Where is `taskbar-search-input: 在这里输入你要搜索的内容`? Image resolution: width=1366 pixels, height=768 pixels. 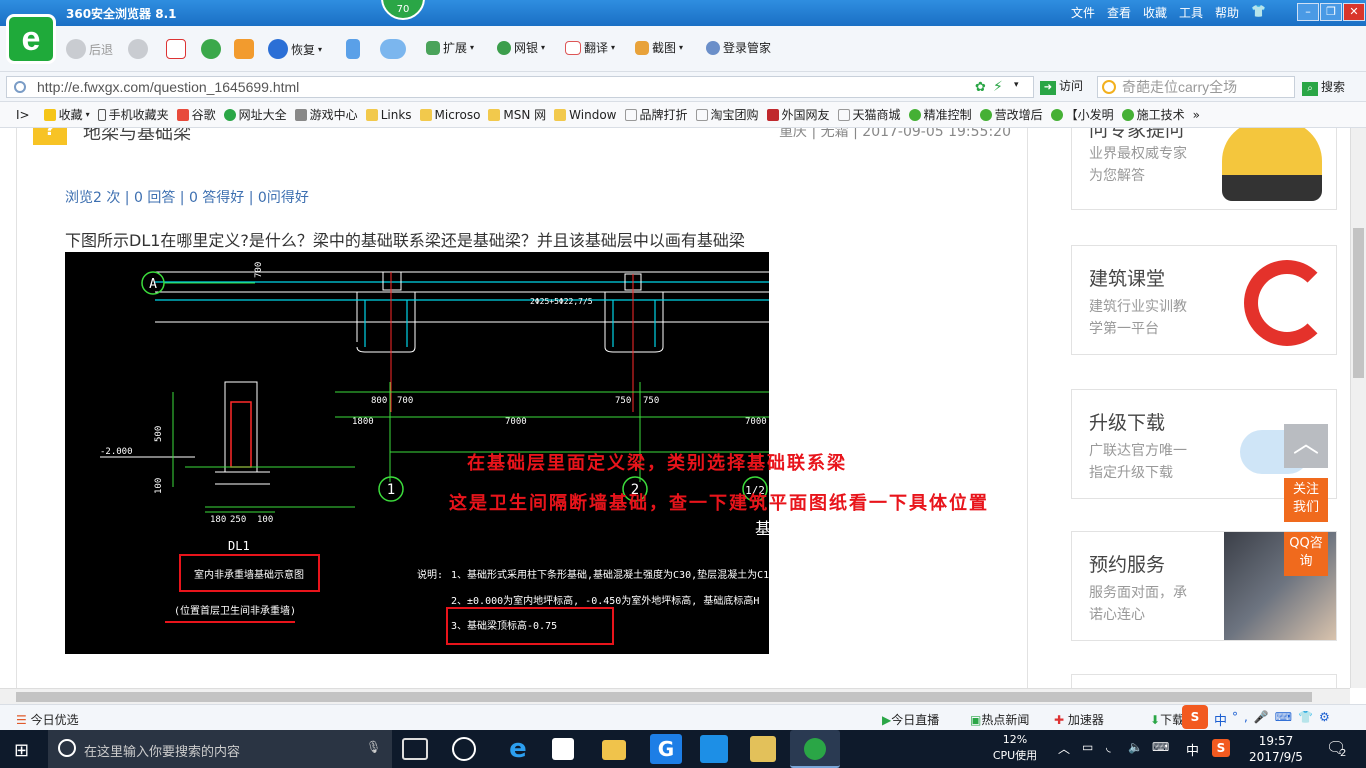 taskbar-search-input: 在这里输入你要搜索的内容 is located at coordinates (220, 749).